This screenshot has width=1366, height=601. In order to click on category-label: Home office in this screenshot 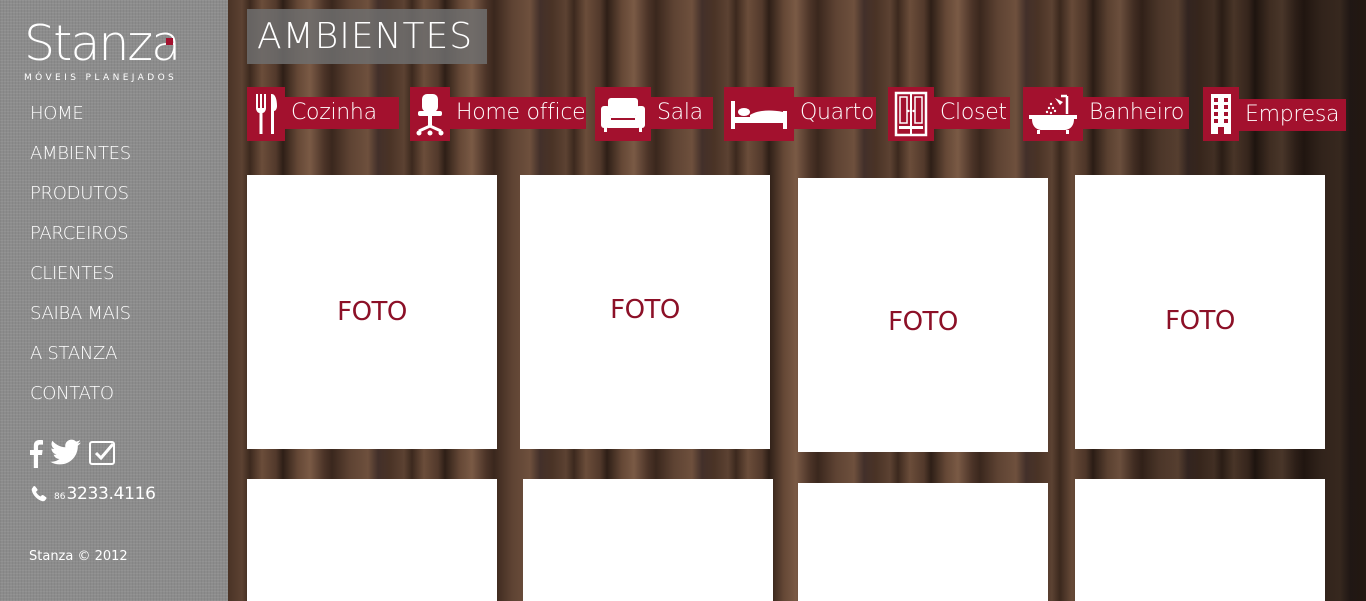, I will do `click(518, 113)`.